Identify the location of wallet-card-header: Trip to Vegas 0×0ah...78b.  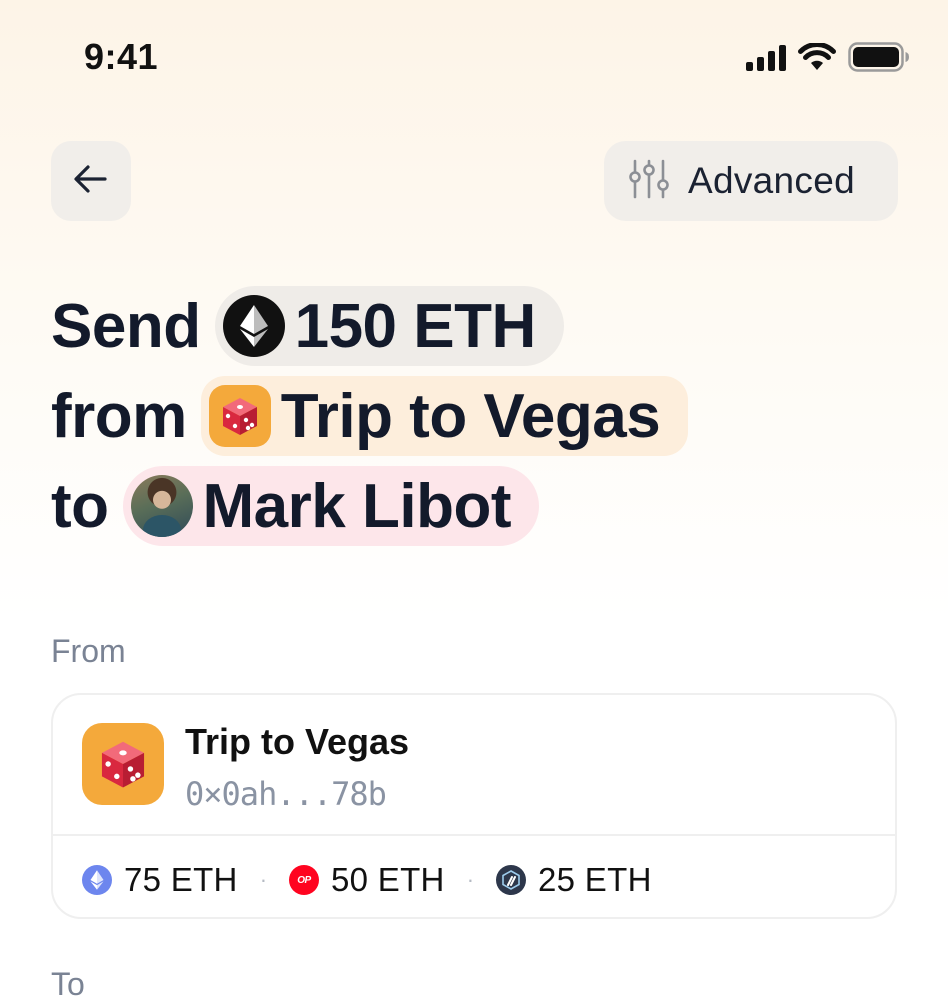
(474, 765).